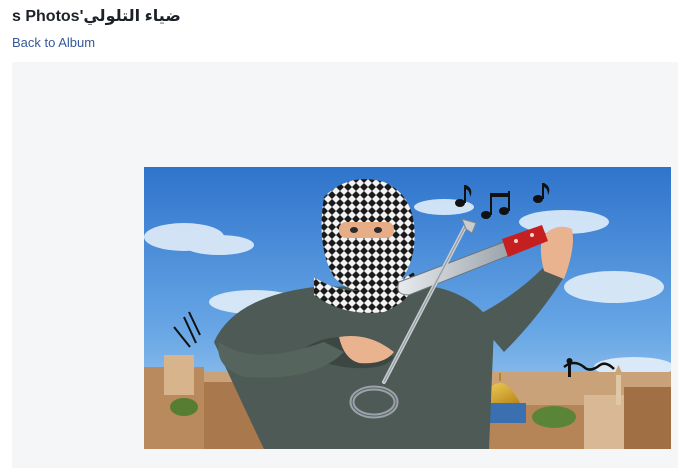 Image resolution: width=678 pixels, height=468 pixels. What do you see at coordinates (96, 16) in the screenshot?
I see `page-title: ضياء التلولي's Photos` at bounding box center [96, 16].